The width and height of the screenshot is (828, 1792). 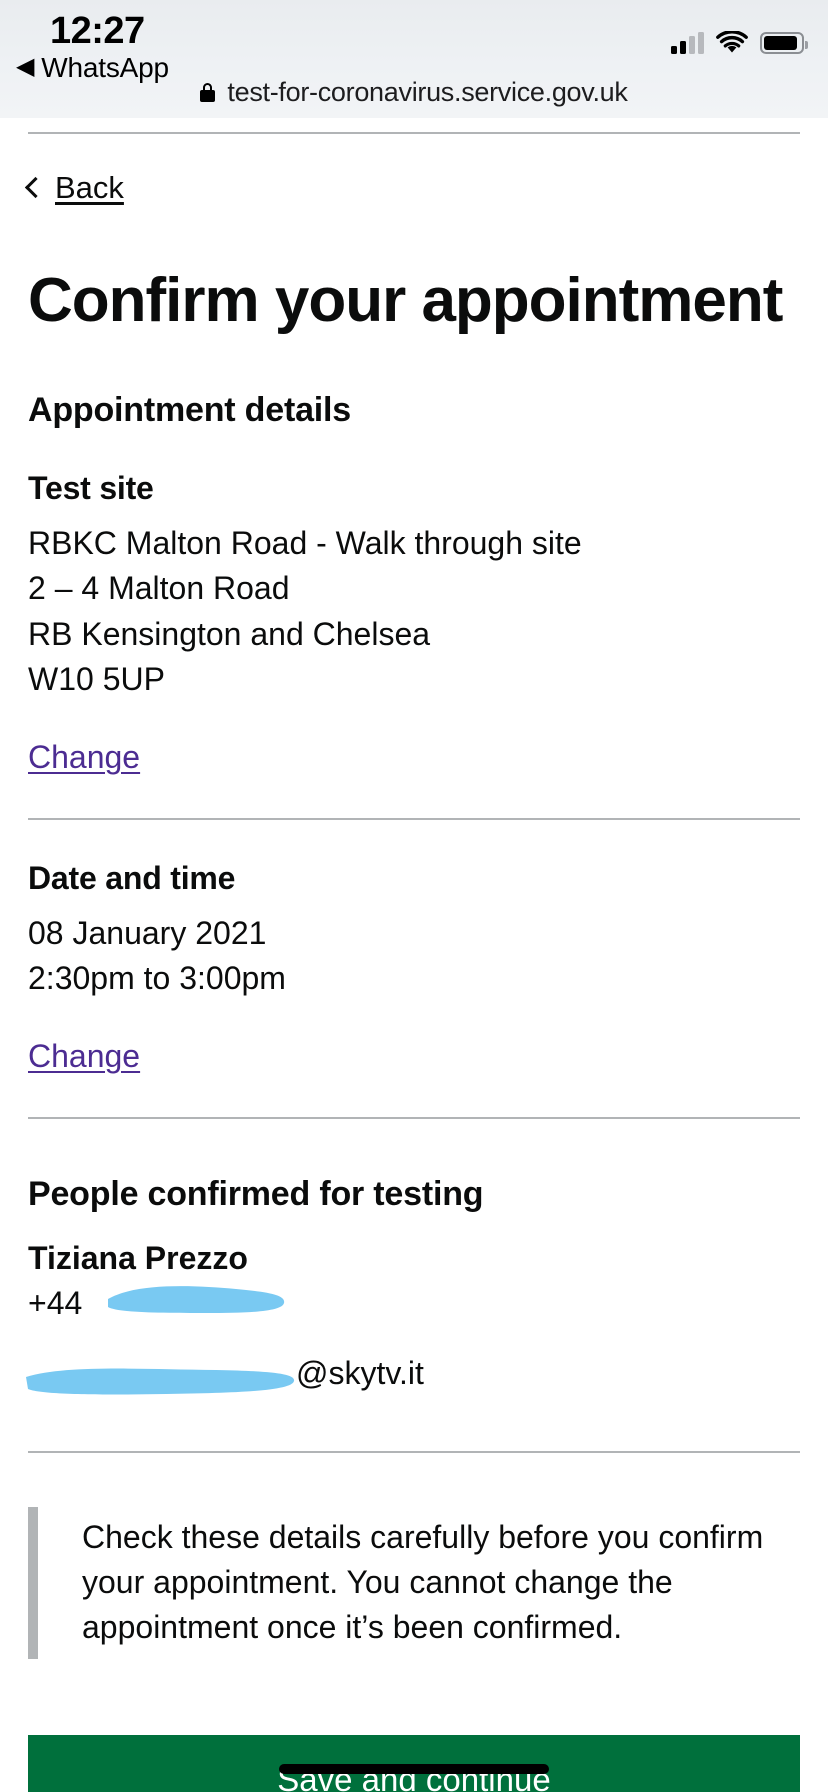 I want to click on status-bar-clock: 12:27, so click(x=97, y=31).